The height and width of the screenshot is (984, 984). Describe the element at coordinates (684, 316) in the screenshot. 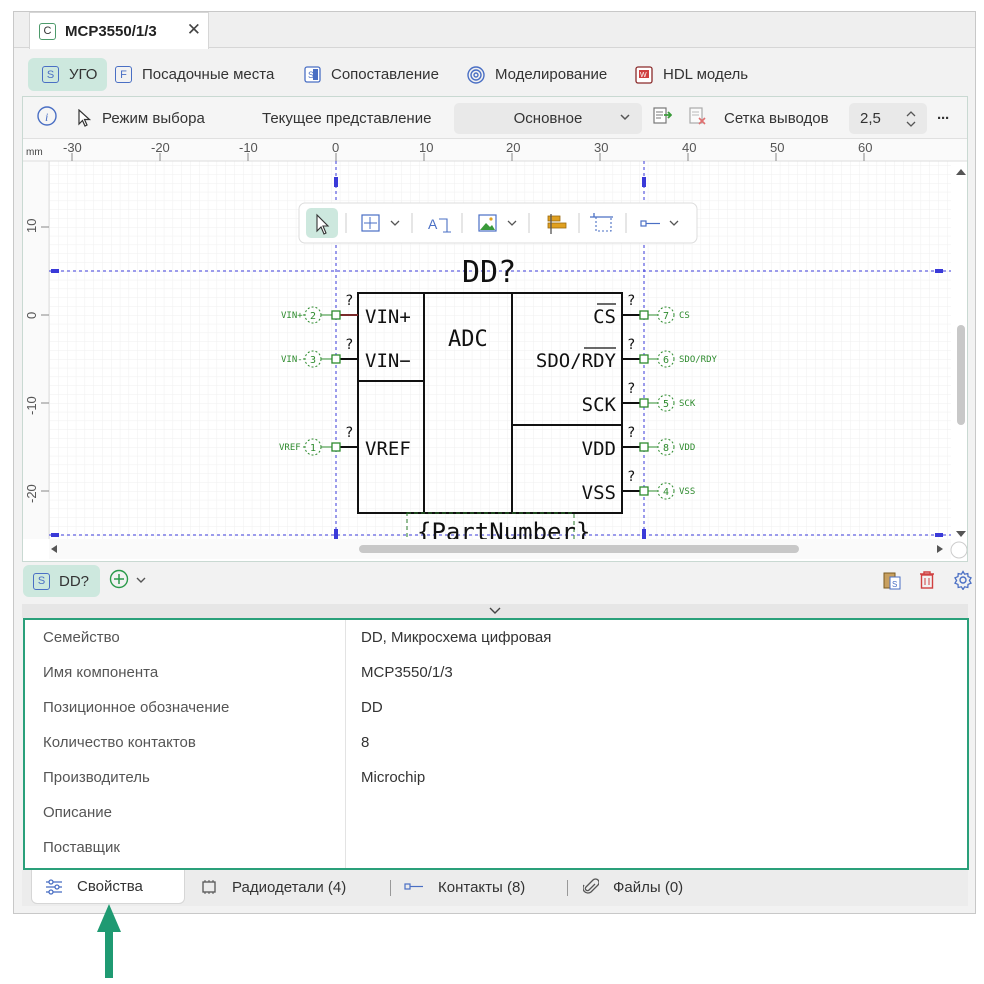

I see `pin-net: CS` at that location.